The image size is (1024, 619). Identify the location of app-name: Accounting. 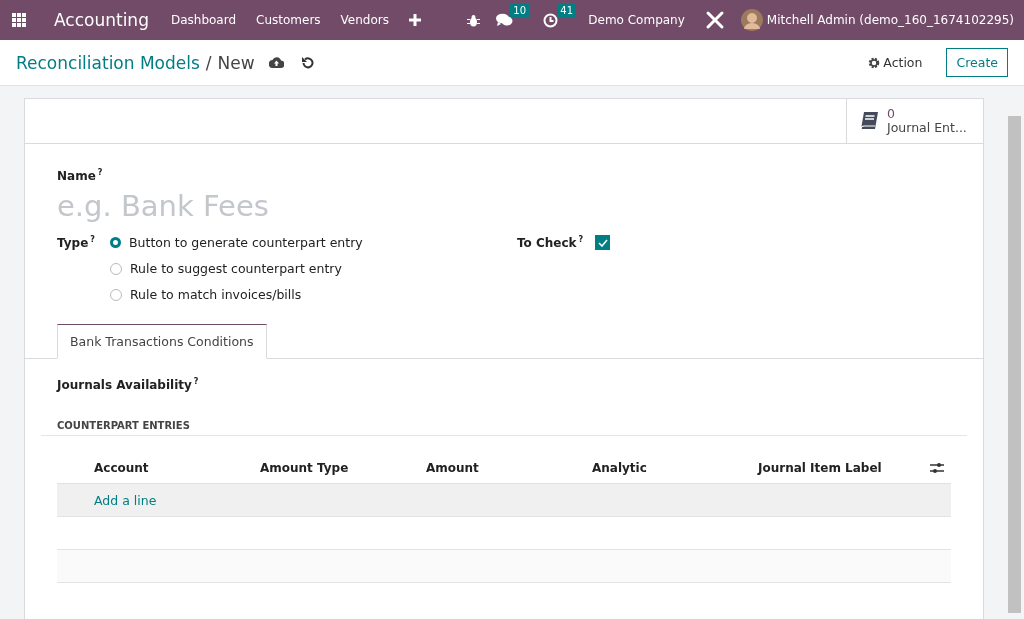
(101, 20).